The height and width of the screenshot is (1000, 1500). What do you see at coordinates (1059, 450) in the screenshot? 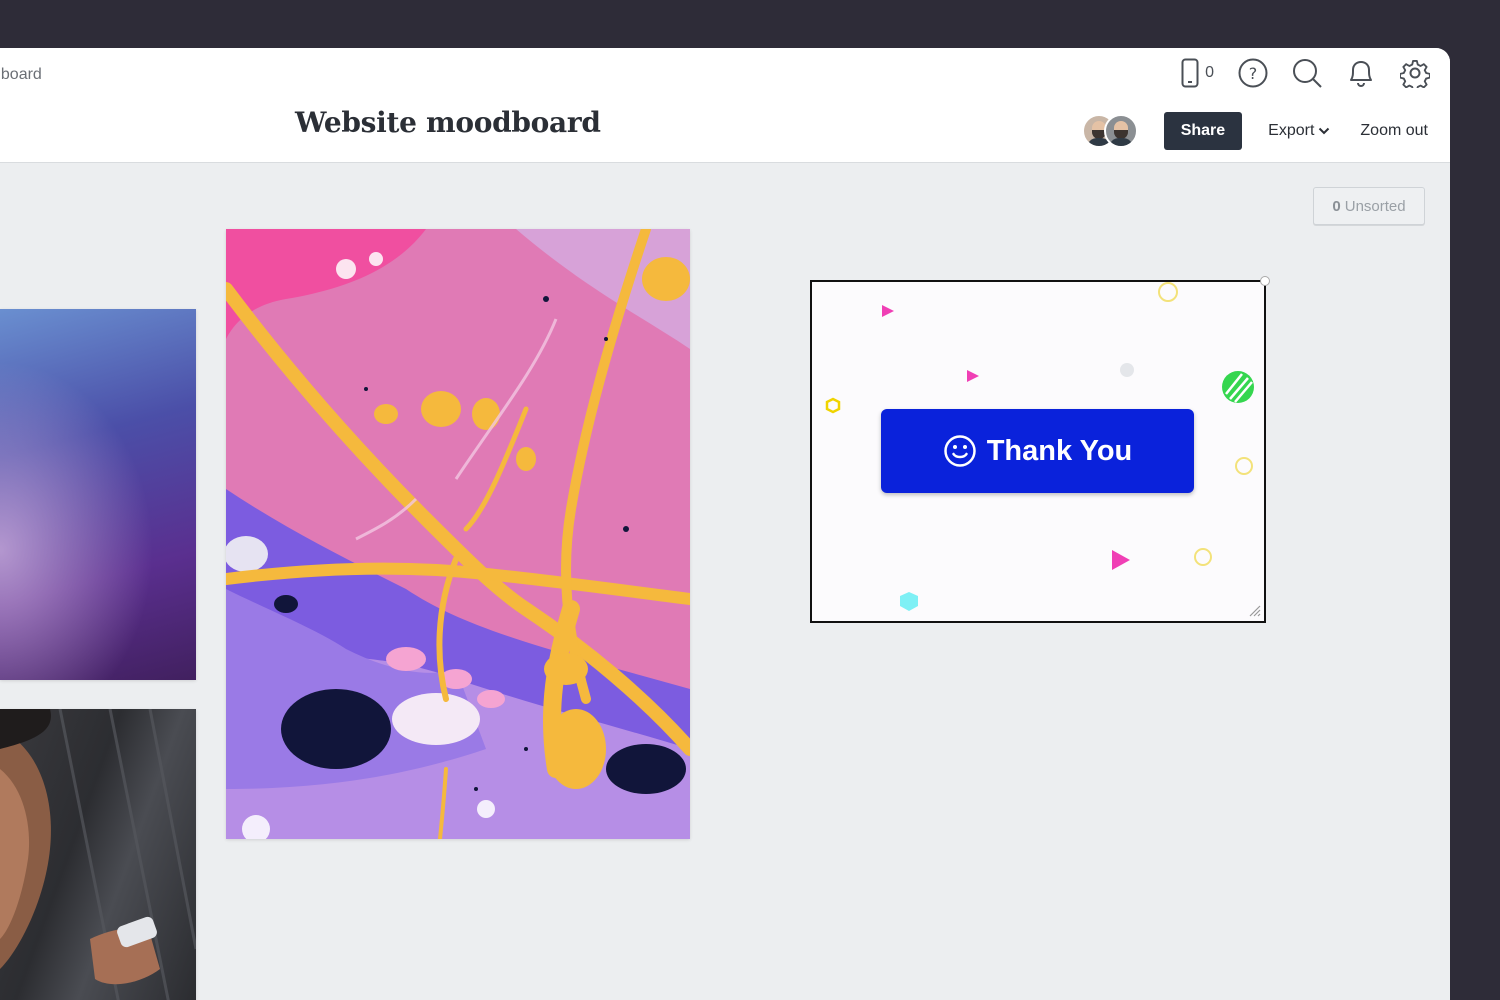
I see `thank-you-label: Thank You` at bounding box center [1059, 450].